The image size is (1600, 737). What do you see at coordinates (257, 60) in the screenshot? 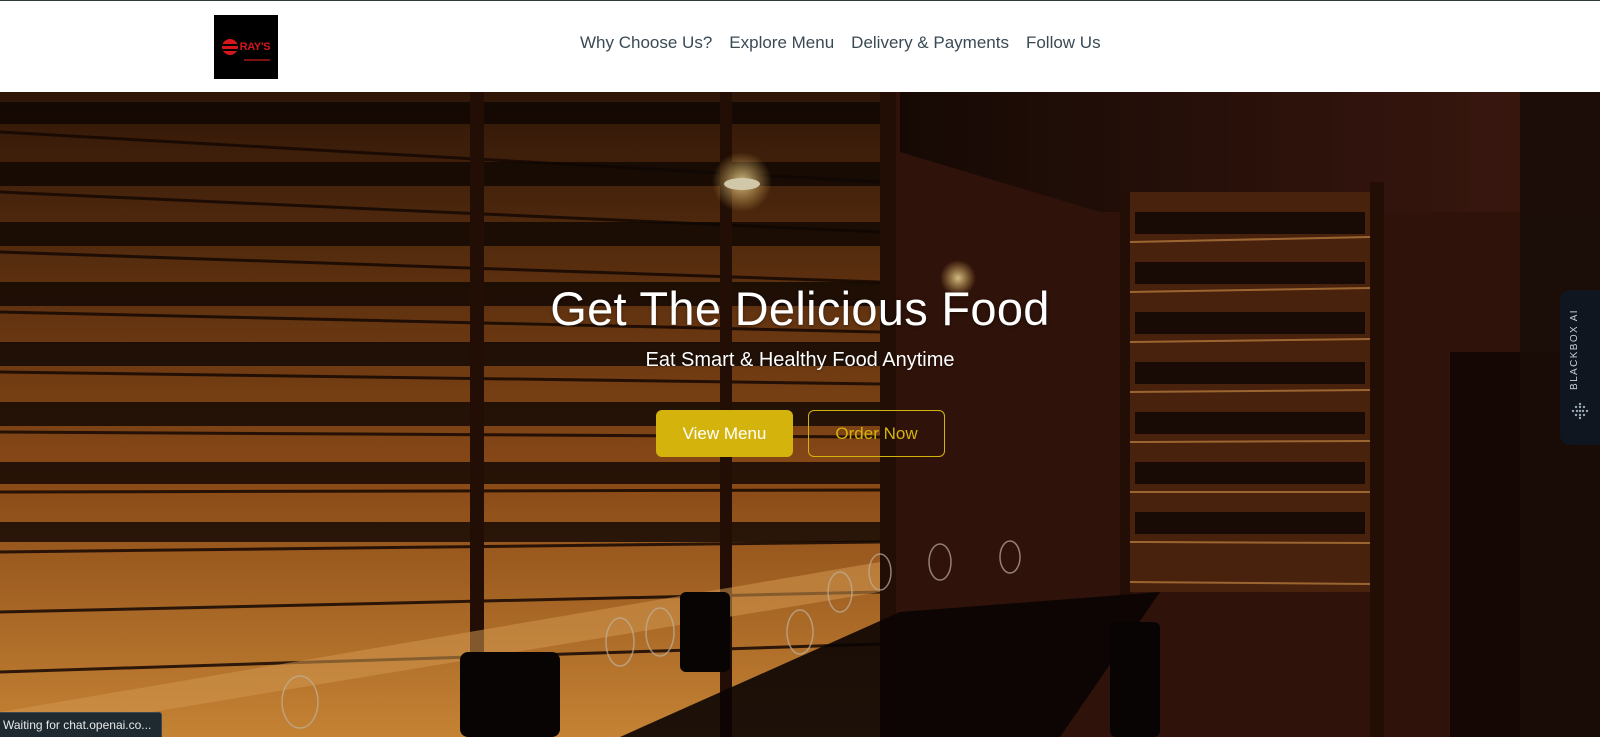
I see `logo-tagline-line` at bounding box center [257, 60].